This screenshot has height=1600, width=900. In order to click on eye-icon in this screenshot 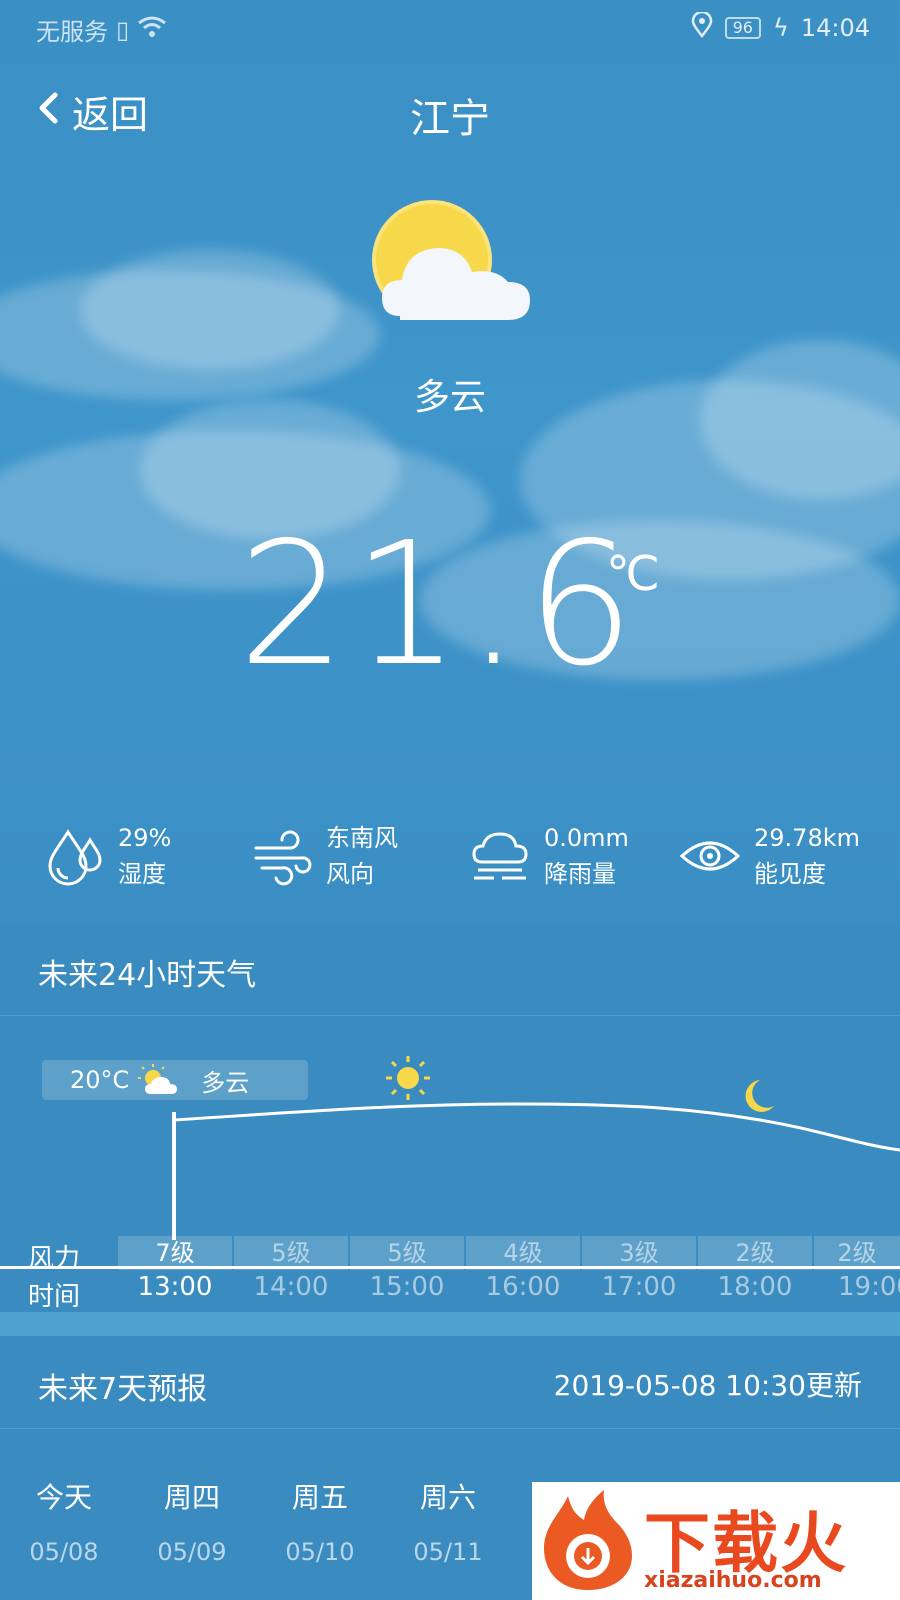, I will do `click(710, 856)`.